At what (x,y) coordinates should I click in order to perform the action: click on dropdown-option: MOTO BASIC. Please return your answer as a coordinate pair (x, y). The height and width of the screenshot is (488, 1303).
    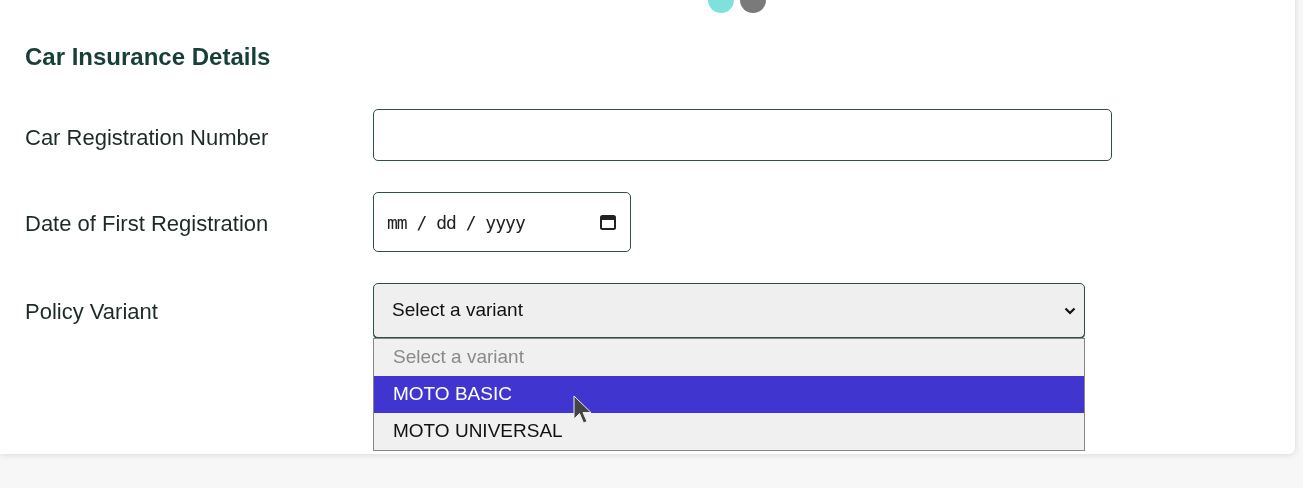
    Looking at the image, I should click on (729, 394).